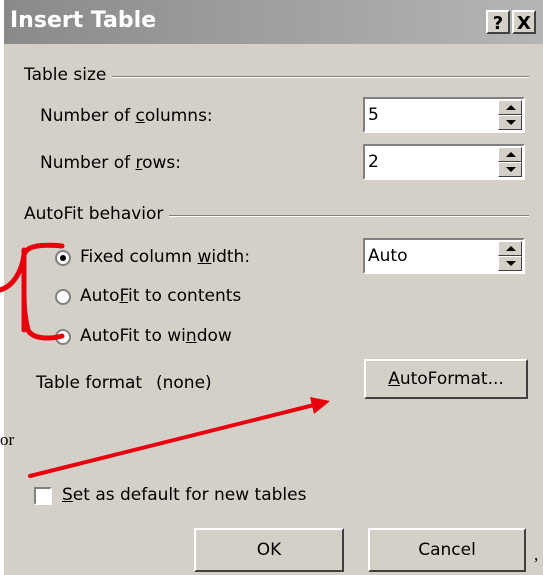  What do you see at coordinates (320, 405) in the screenshot?
I see `annotation-arrow-head` at bounding box center [320, 405].